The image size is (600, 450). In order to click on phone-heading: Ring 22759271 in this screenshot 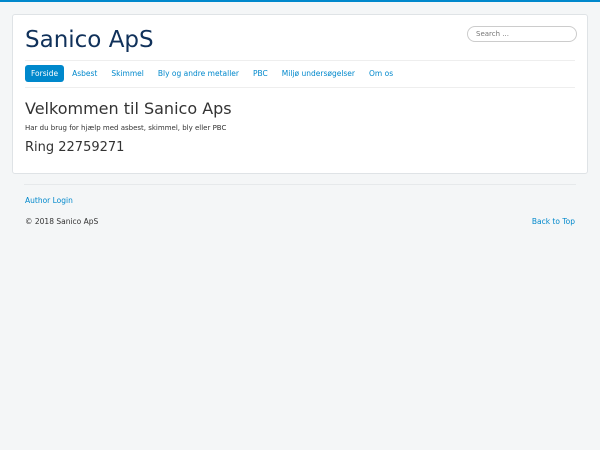, I will do `click(75, 147)`.